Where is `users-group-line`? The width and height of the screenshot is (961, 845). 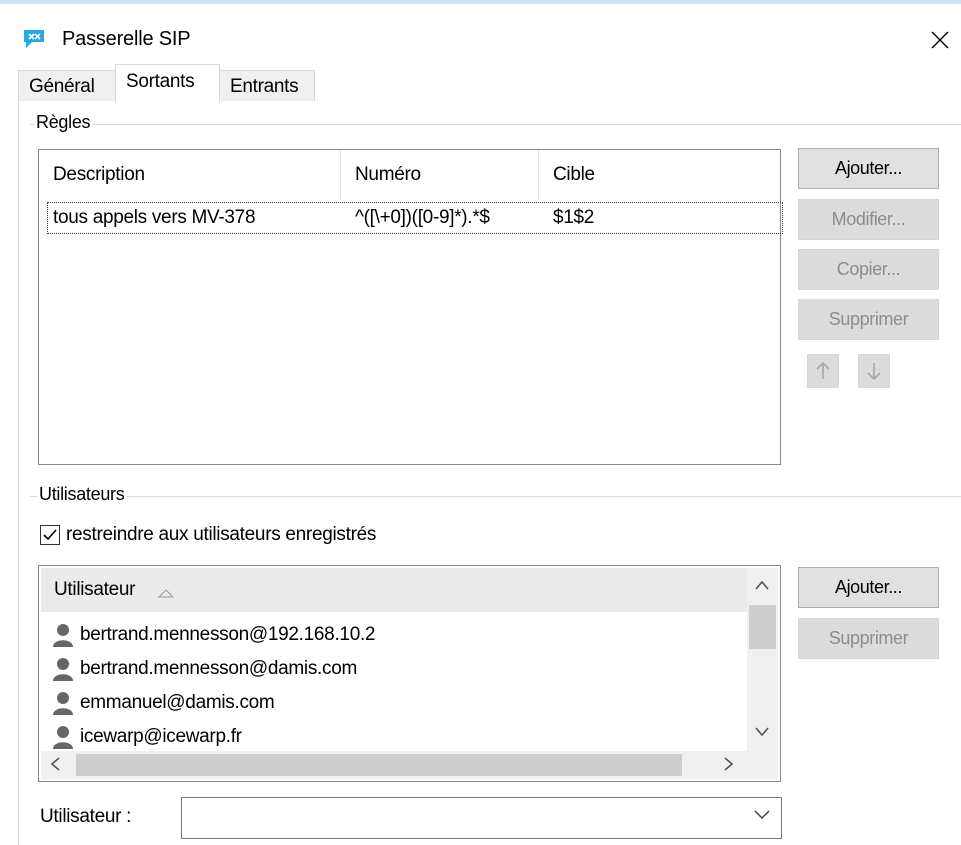
users-group-line is located at coordinates (495, 496).